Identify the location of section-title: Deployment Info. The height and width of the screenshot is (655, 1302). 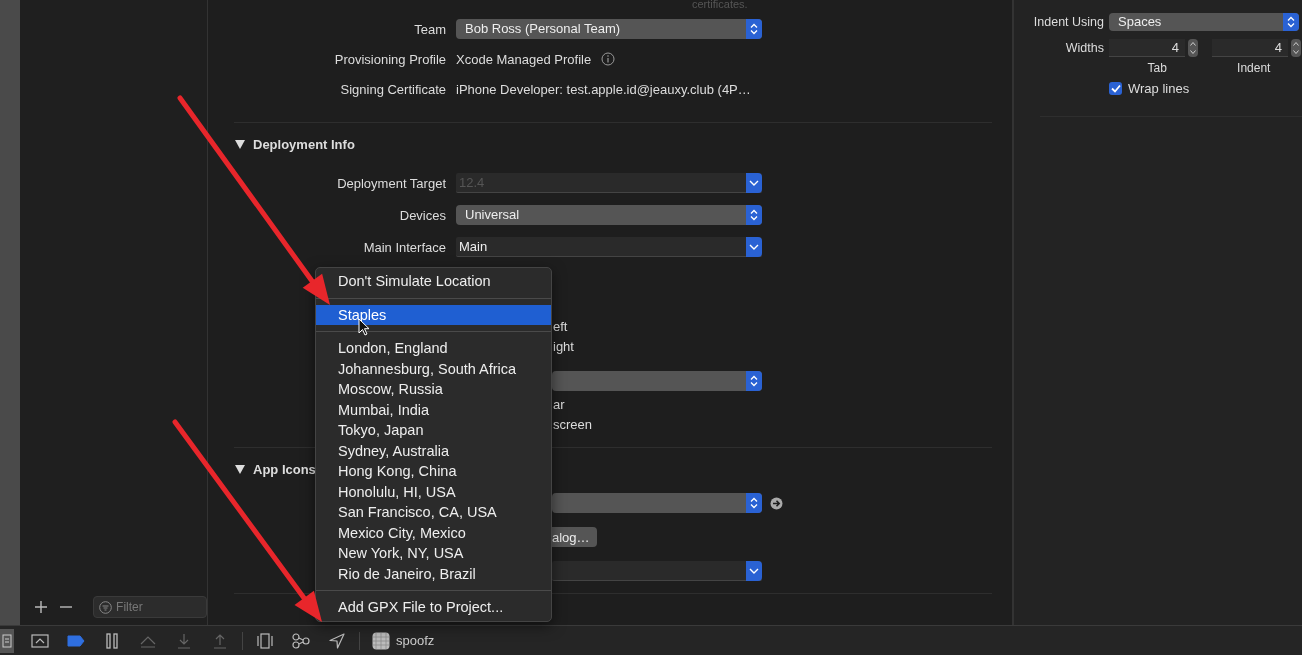
(304, 144).